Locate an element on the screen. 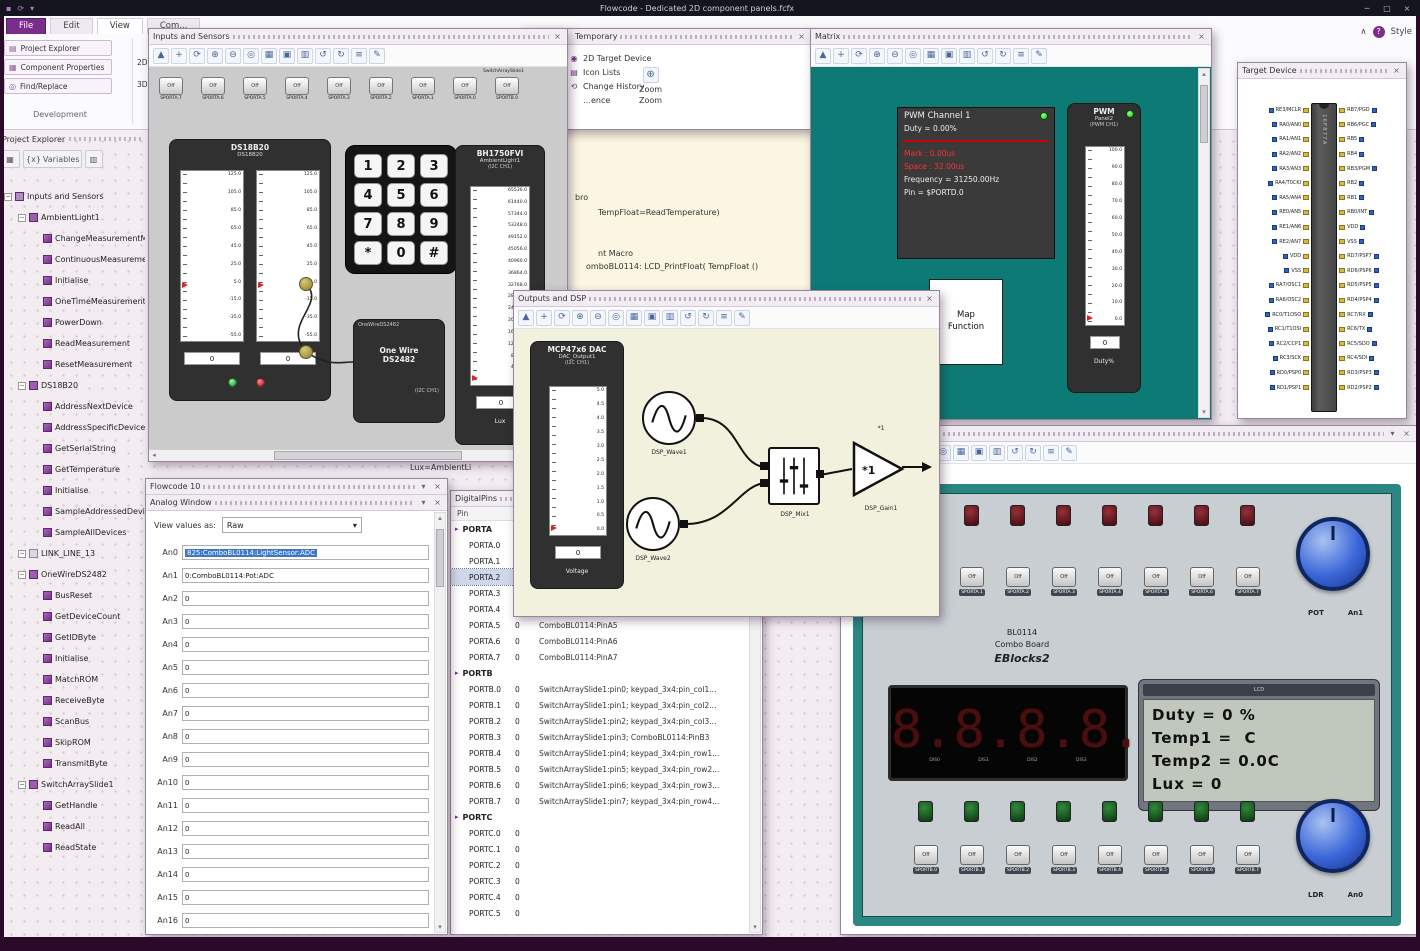 This screenshot has width=1420, height=951. port-group-row: PORTB is located at coordinates (599, 673).